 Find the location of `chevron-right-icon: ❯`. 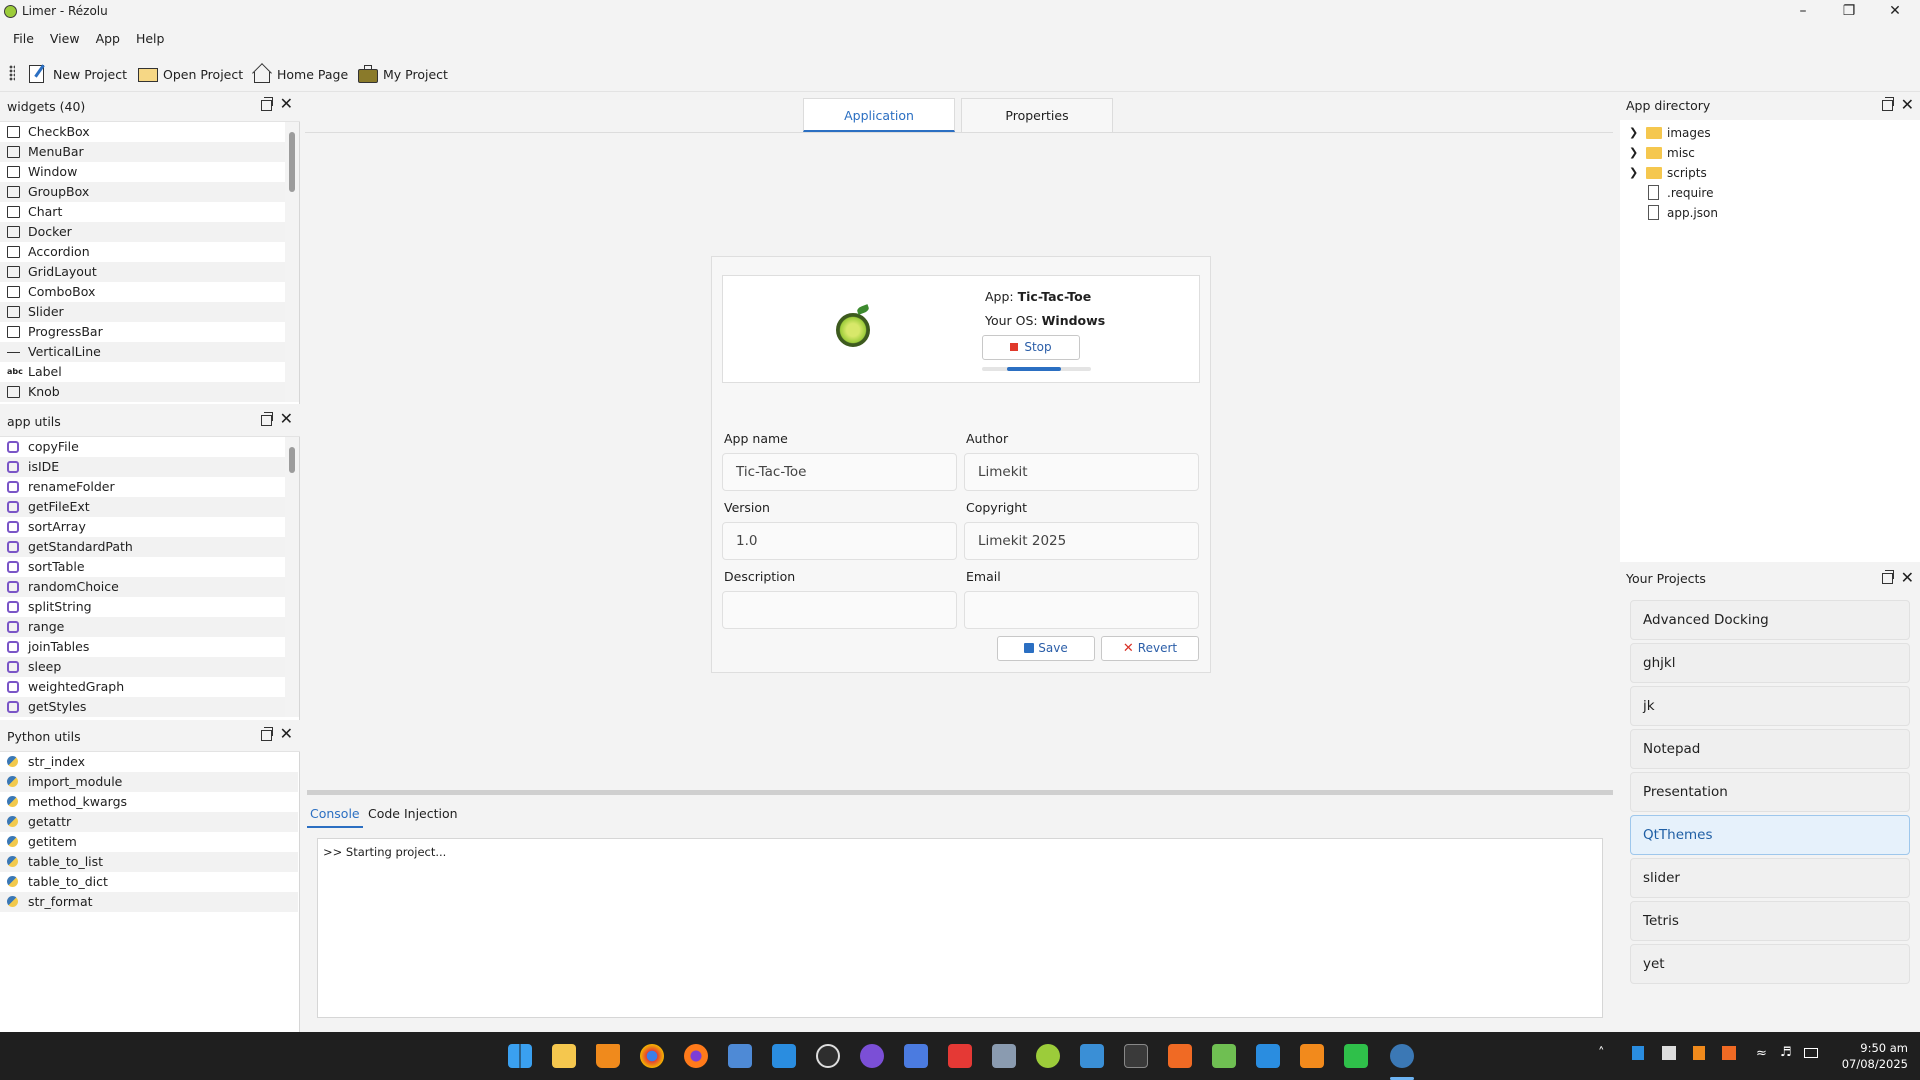

chevron-right-icon: ❯ is located at coordinates (1633, 173).